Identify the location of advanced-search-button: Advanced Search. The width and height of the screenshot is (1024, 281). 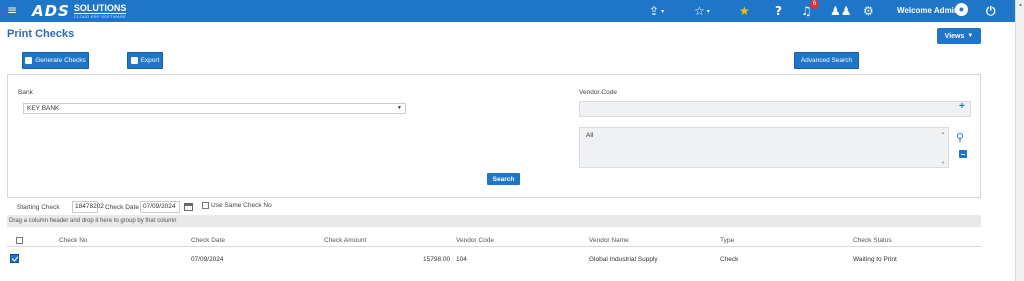
(826, 60).